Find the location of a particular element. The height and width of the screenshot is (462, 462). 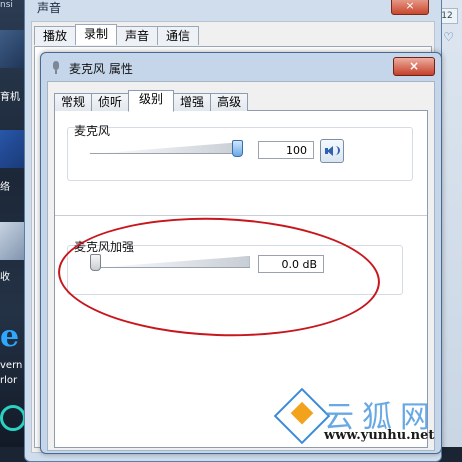

tab-advanced: 高级 is located at coordinates (229, 102).